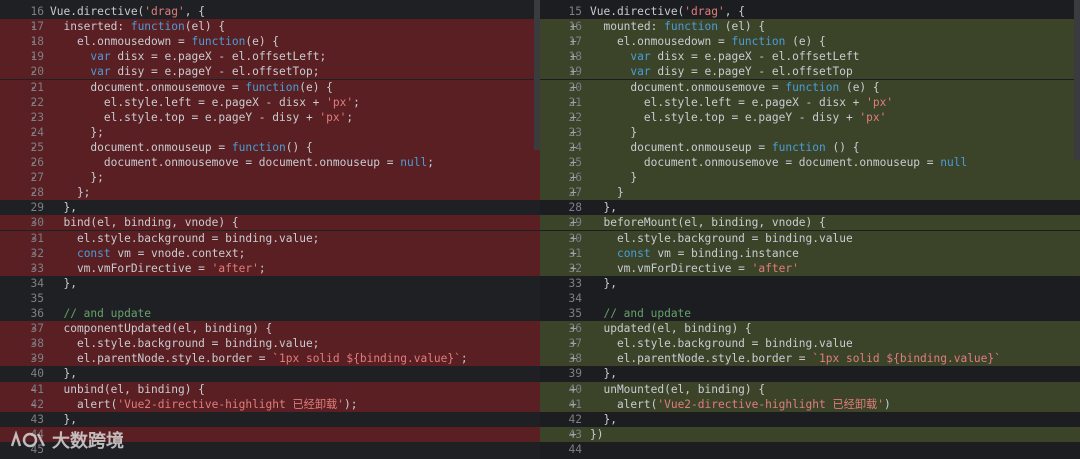 This screenshot has height=459, width=1080. Describe the element at coordinates (270, 42) in the screenshot. I see `original-code-line: 18- el.onmousedown = function(e) {` at that location.